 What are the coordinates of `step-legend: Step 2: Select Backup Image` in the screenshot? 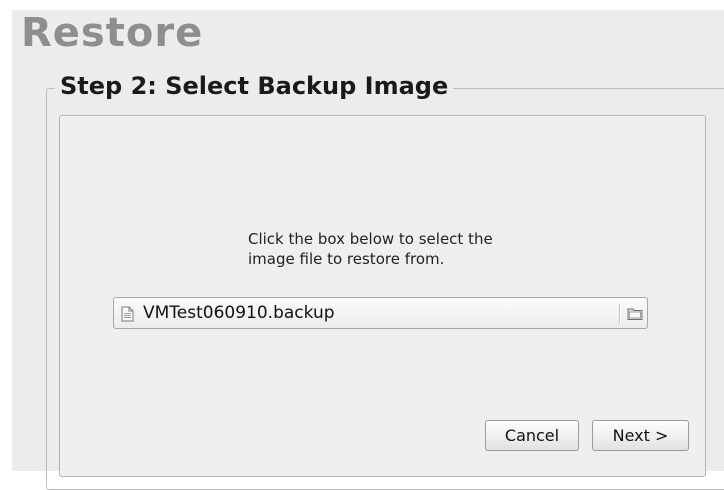 It's located at (254, 86).